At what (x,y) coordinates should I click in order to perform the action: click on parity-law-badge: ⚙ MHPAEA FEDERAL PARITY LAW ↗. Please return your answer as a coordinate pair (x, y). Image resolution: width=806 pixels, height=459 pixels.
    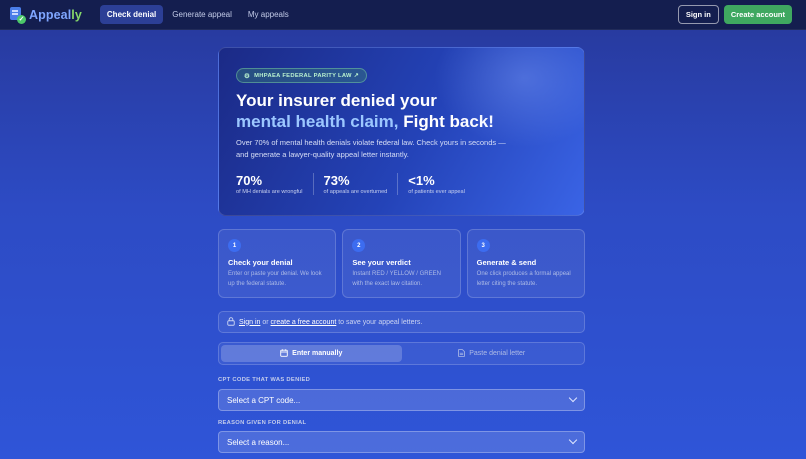
    Looking at the image, I should click on (301, 75).